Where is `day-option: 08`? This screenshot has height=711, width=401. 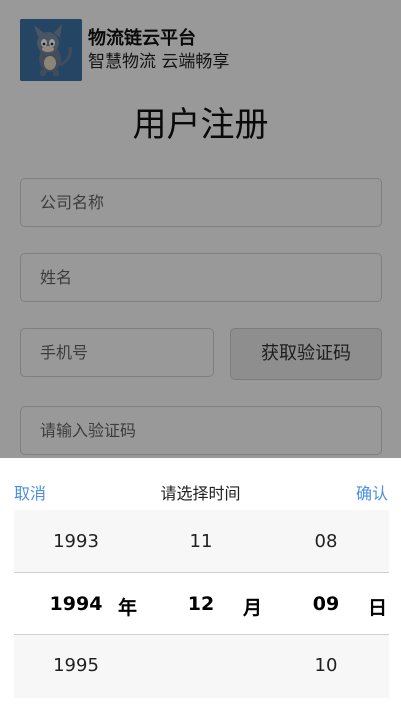
day-option: 08 is located at coordinates (326, 541).